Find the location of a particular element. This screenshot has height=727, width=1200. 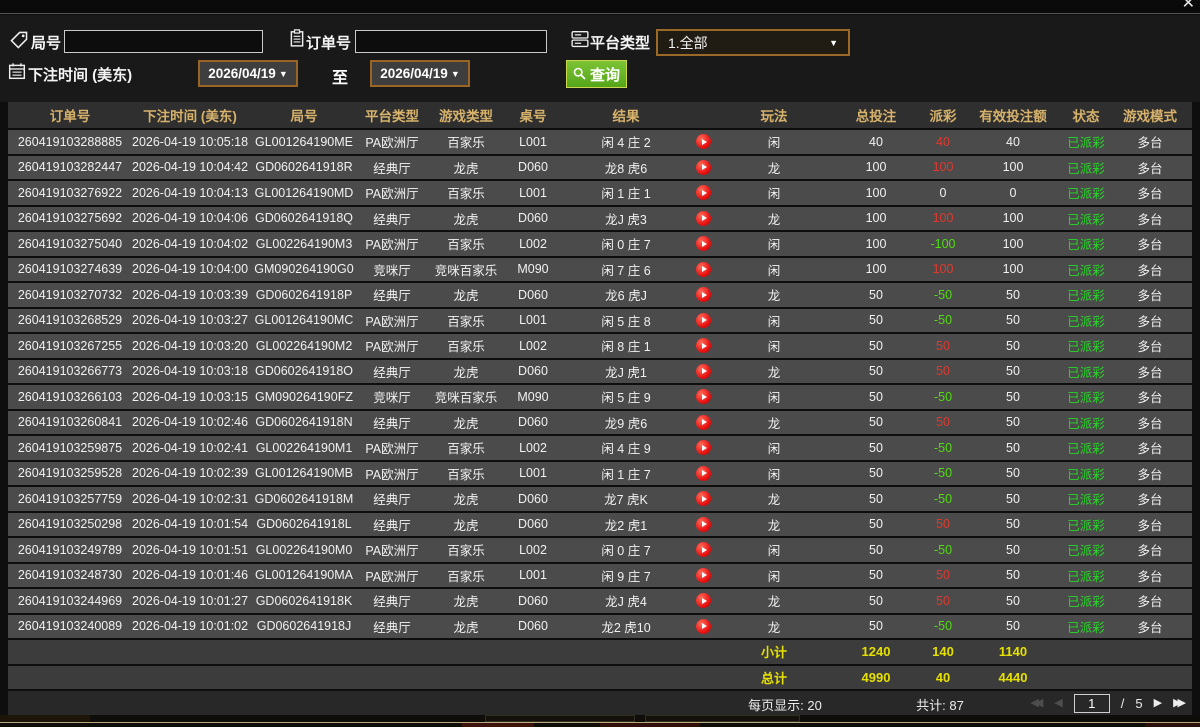

cell-order: 260419103266103 is located at coordinates (70, 396).